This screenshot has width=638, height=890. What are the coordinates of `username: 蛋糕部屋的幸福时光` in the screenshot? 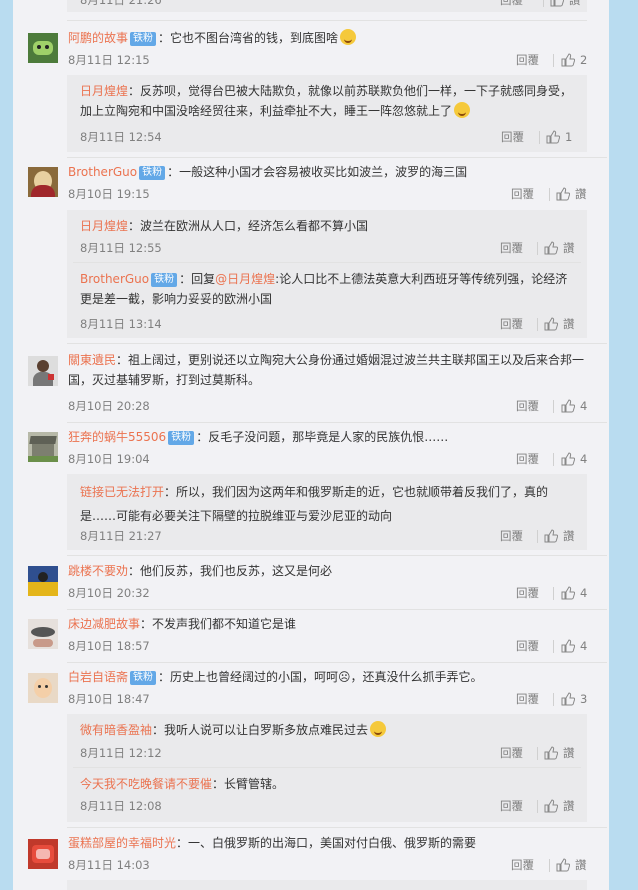 It's located at (122, 843).